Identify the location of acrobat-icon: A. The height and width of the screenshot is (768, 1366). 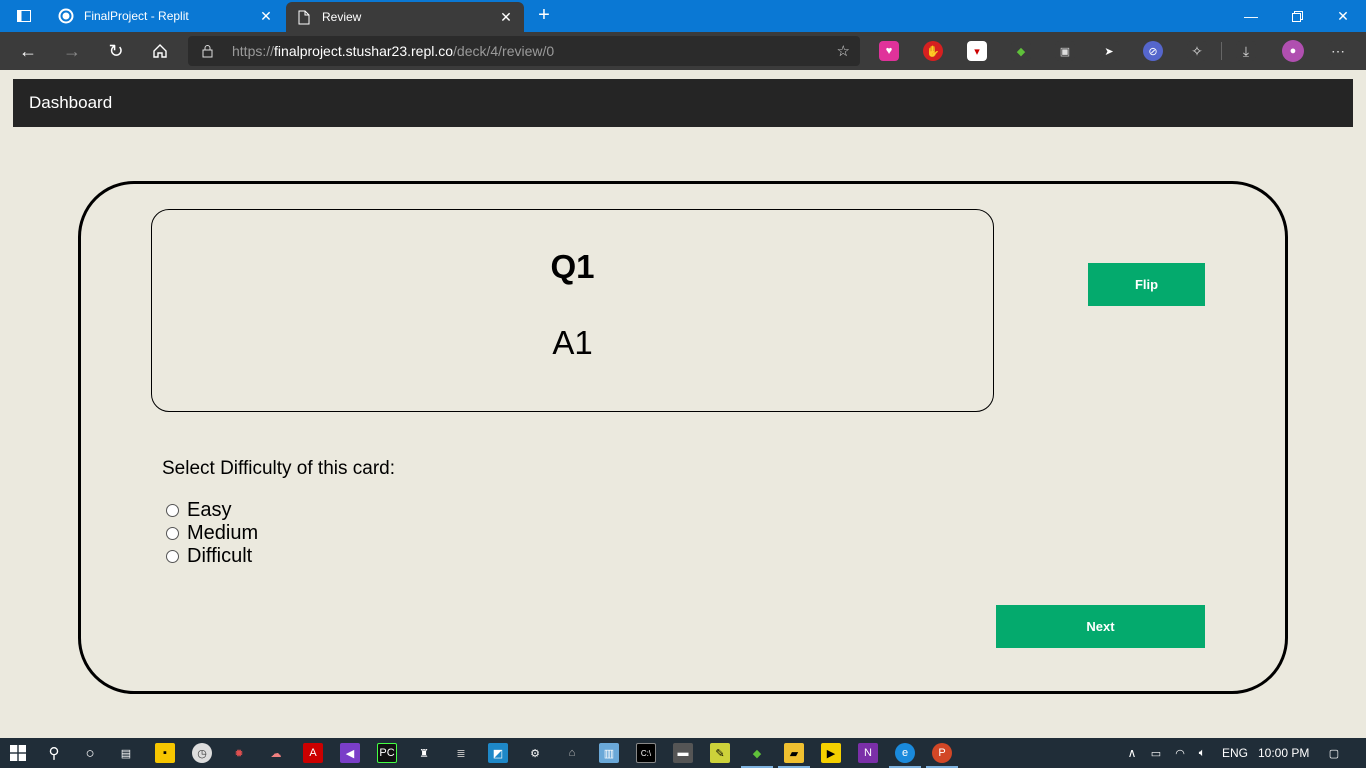
(313, 753).